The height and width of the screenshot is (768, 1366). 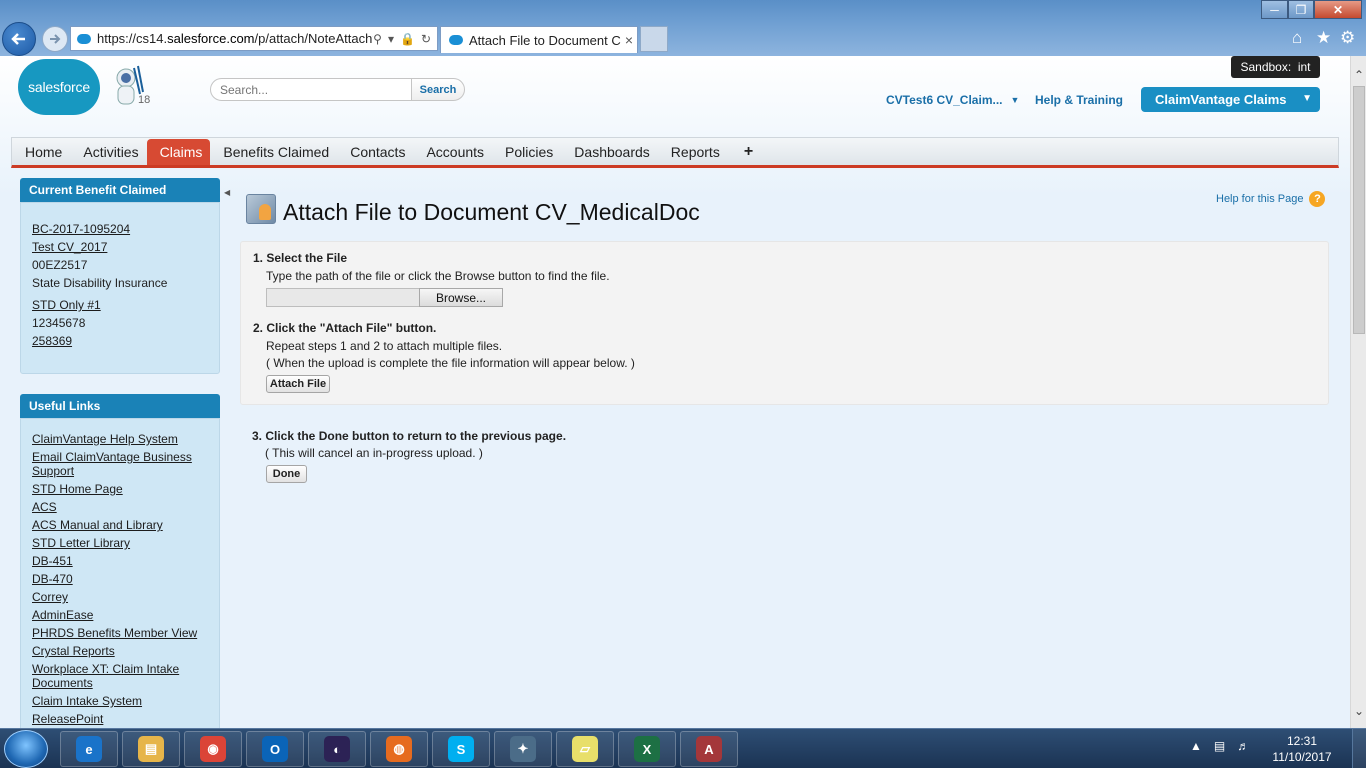 I want to click on current-benefit-link: STD Only #1, so click(x=125, y=305).